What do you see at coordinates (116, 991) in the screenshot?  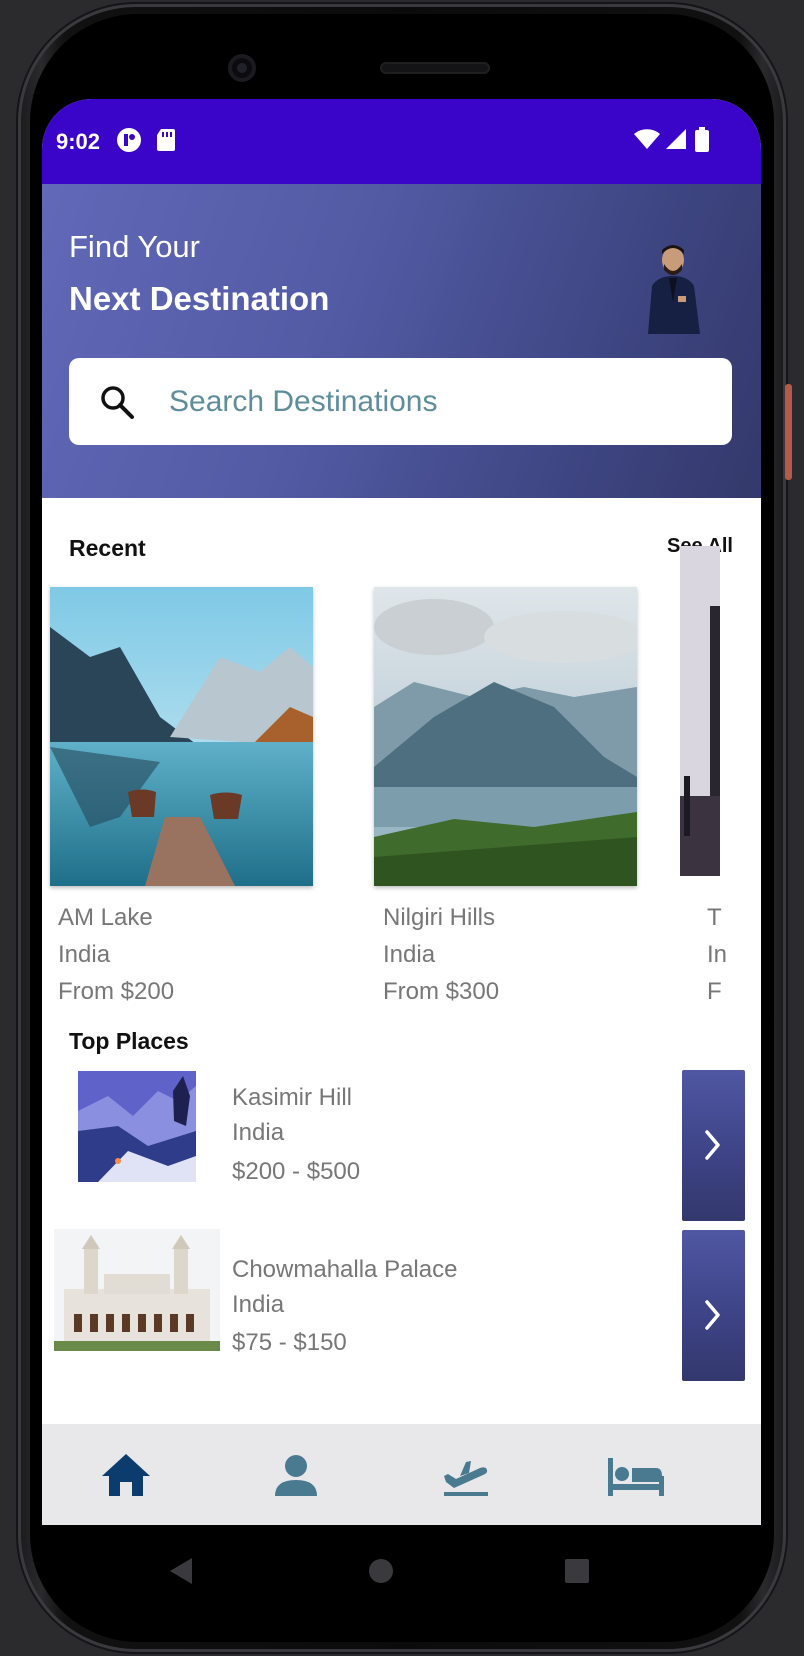 I see `recent-card-price: From $200` at bounding box center [116, 991].